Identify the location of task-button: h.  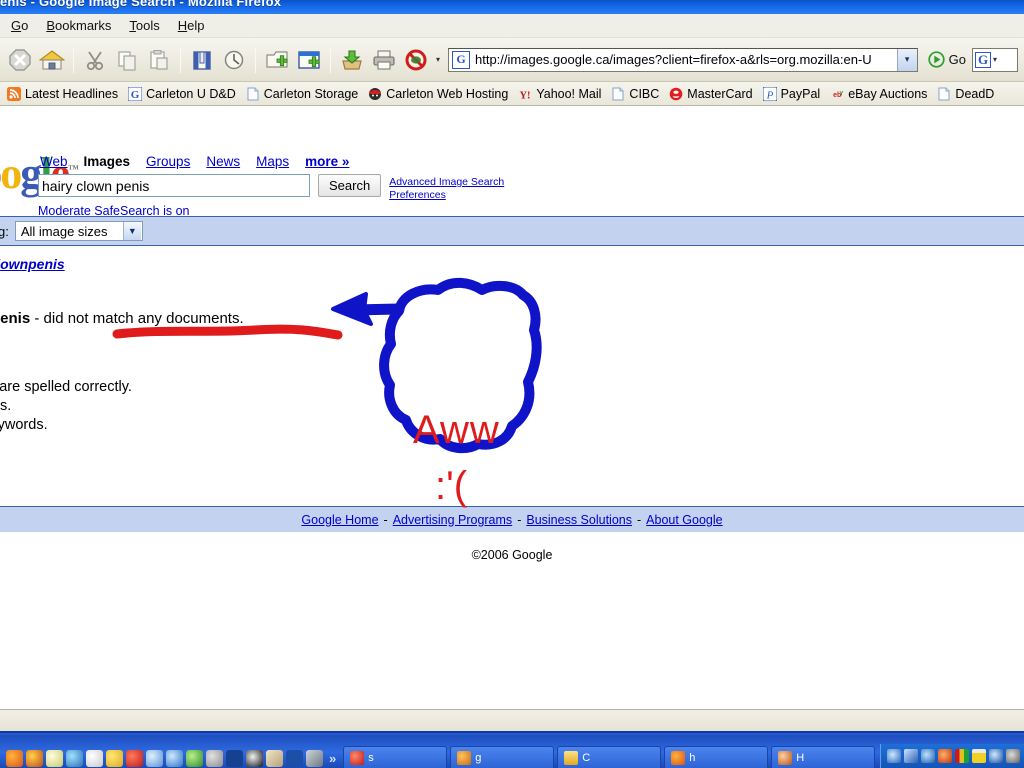
(716, 757).